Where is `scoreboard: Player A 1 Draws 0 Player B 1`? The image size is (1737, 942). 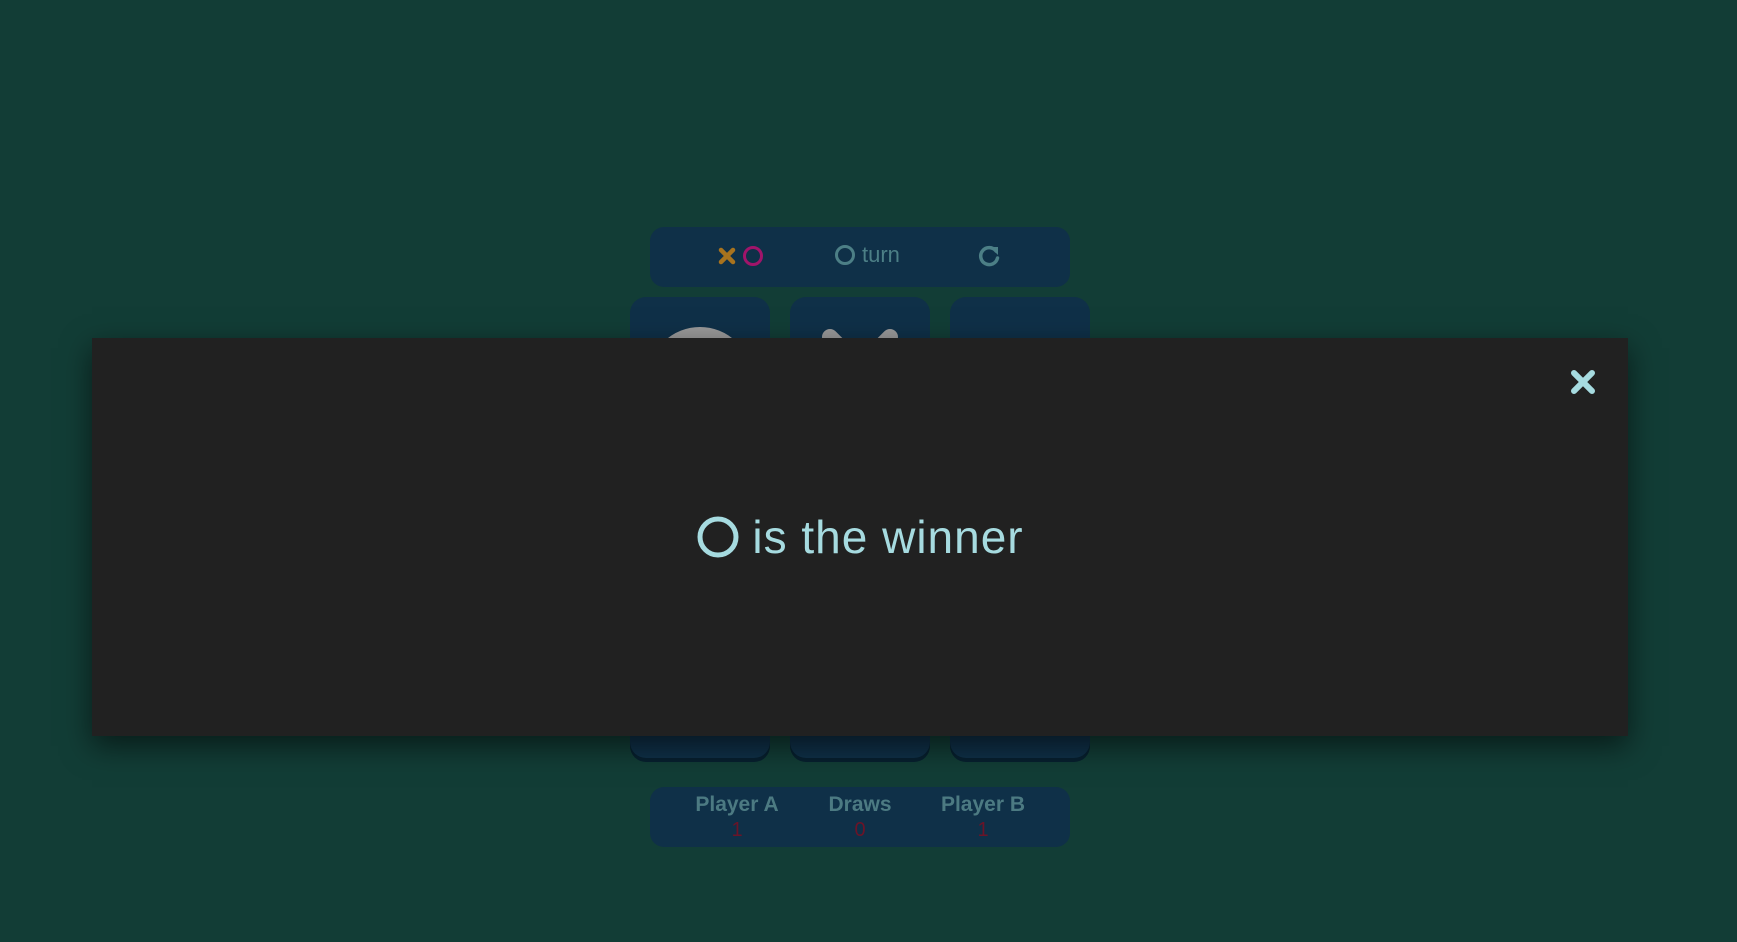 scoreboard: Player A 1 Draws 0 Player B 1 is located at coordinates (860, 817).